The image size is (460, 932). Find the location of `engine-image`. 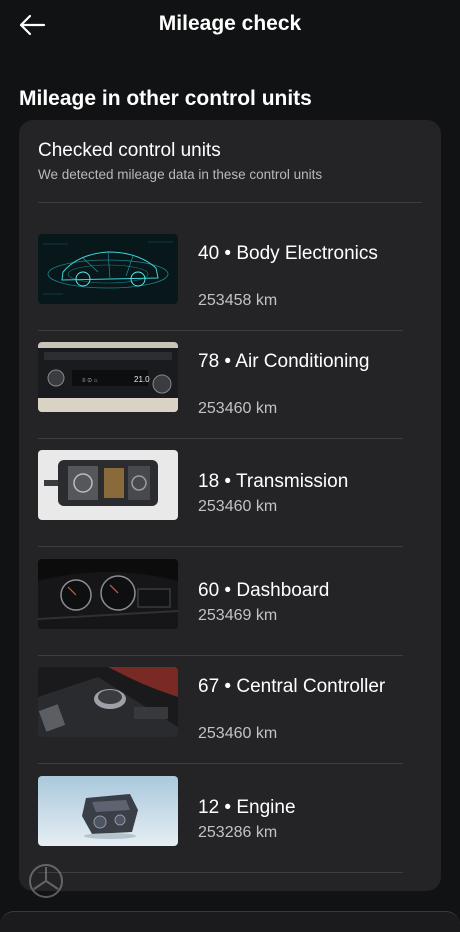

engine-image is located at coordinates (108, 811).